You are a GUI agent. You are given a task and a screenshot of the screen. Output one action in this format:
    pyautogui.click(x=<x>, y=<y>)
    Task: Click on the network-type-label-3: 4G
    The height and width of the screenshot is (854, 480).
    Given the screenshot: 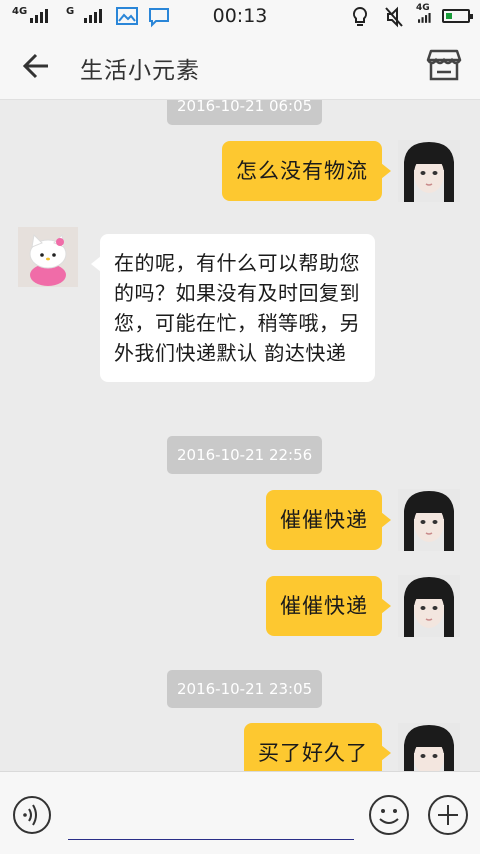 What is the action you would take?
    pyautogui.click(x=423, y=8)
    